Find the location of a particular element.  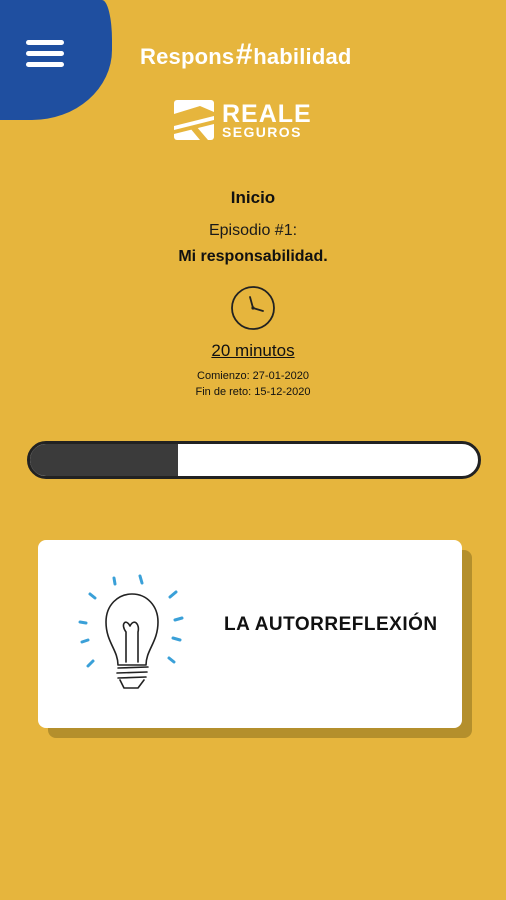

clock-icon is located at coordinates (253, 308).